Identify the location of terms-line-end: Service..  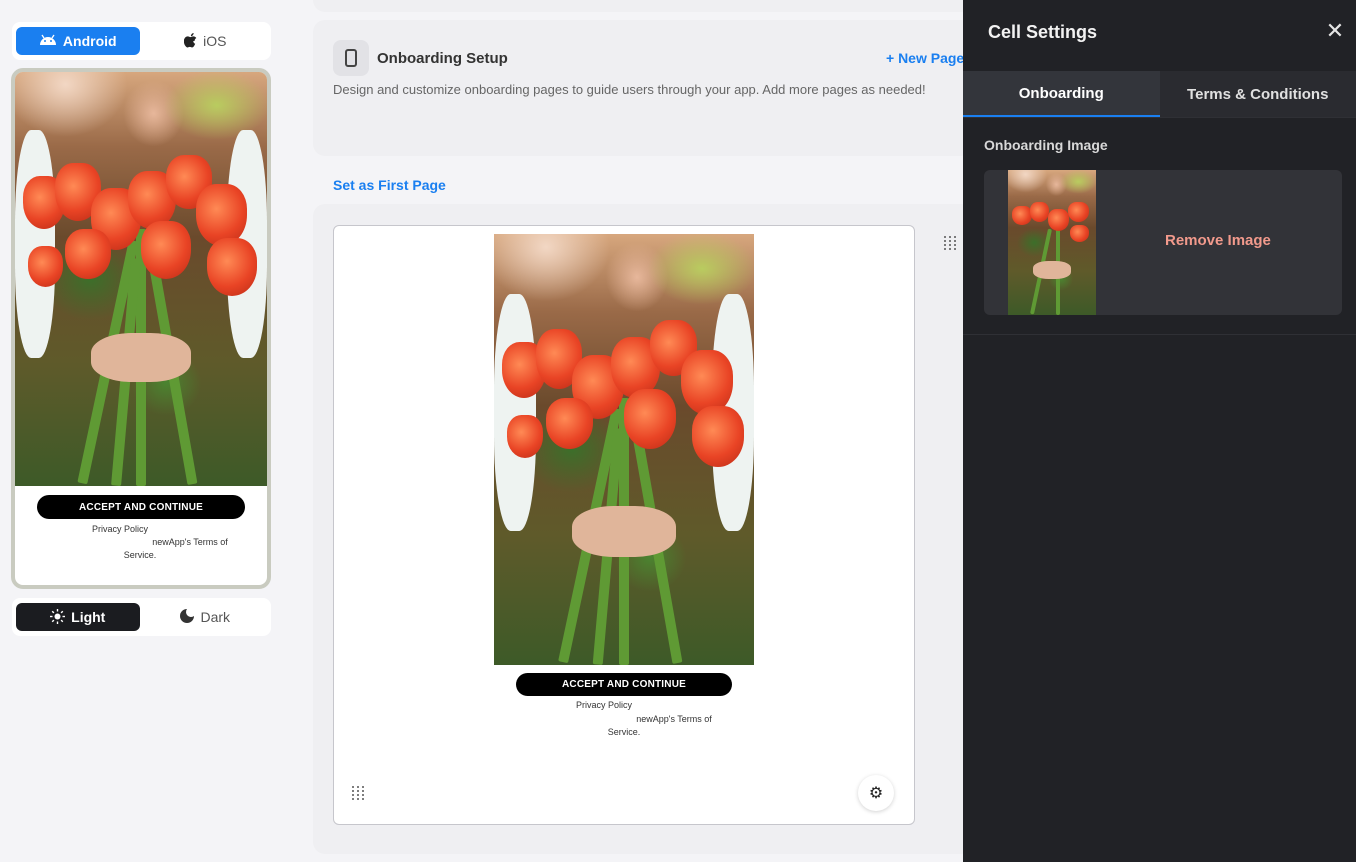
(140, 555).